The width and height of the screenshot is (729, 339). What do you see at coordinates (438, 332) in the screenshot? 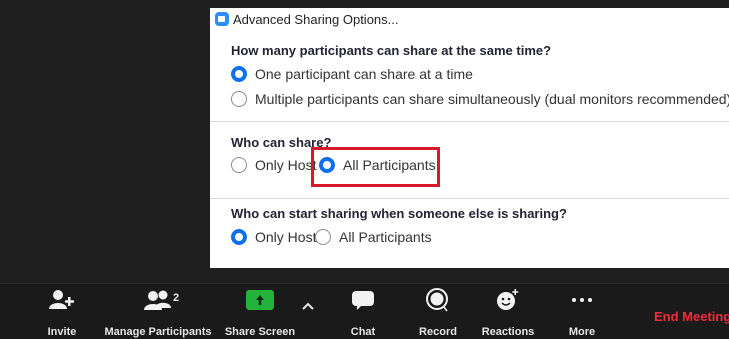
I see `record-label: Record` at bounding box center [438, 332].